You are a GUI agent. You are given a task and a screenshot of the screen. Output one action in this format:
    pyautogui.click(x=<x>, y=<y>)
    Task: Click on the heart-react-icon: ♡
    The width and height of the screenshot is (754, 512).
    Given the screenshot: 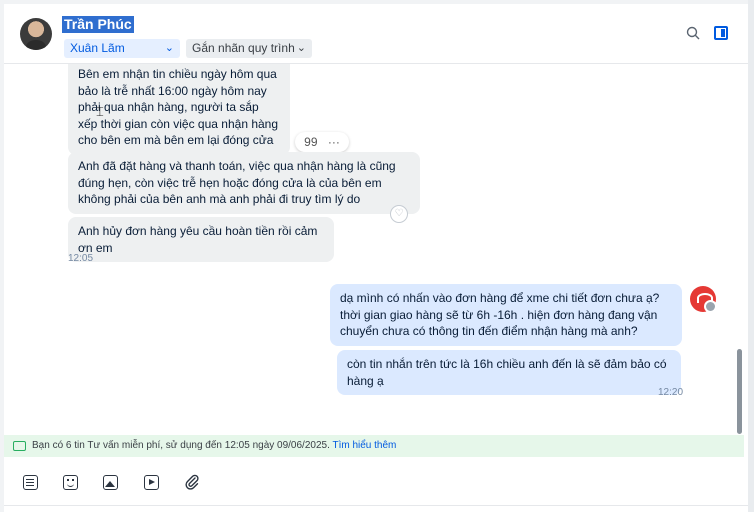 What is the action you would take?
    pyautogui.click(x=399, y=214)
    